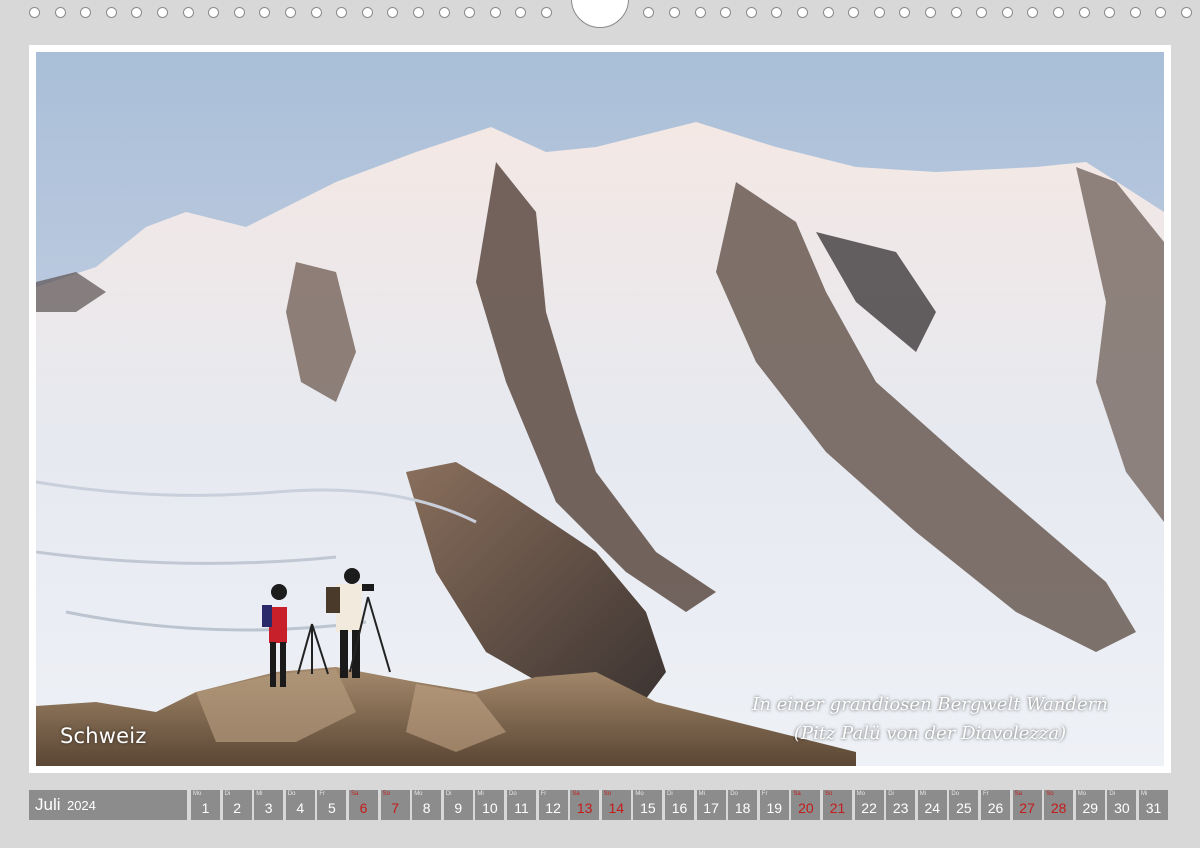 Image resolution: width=1200 pixels, height=848 pixels. I want to click on day-number: 14, so click(616, 808).